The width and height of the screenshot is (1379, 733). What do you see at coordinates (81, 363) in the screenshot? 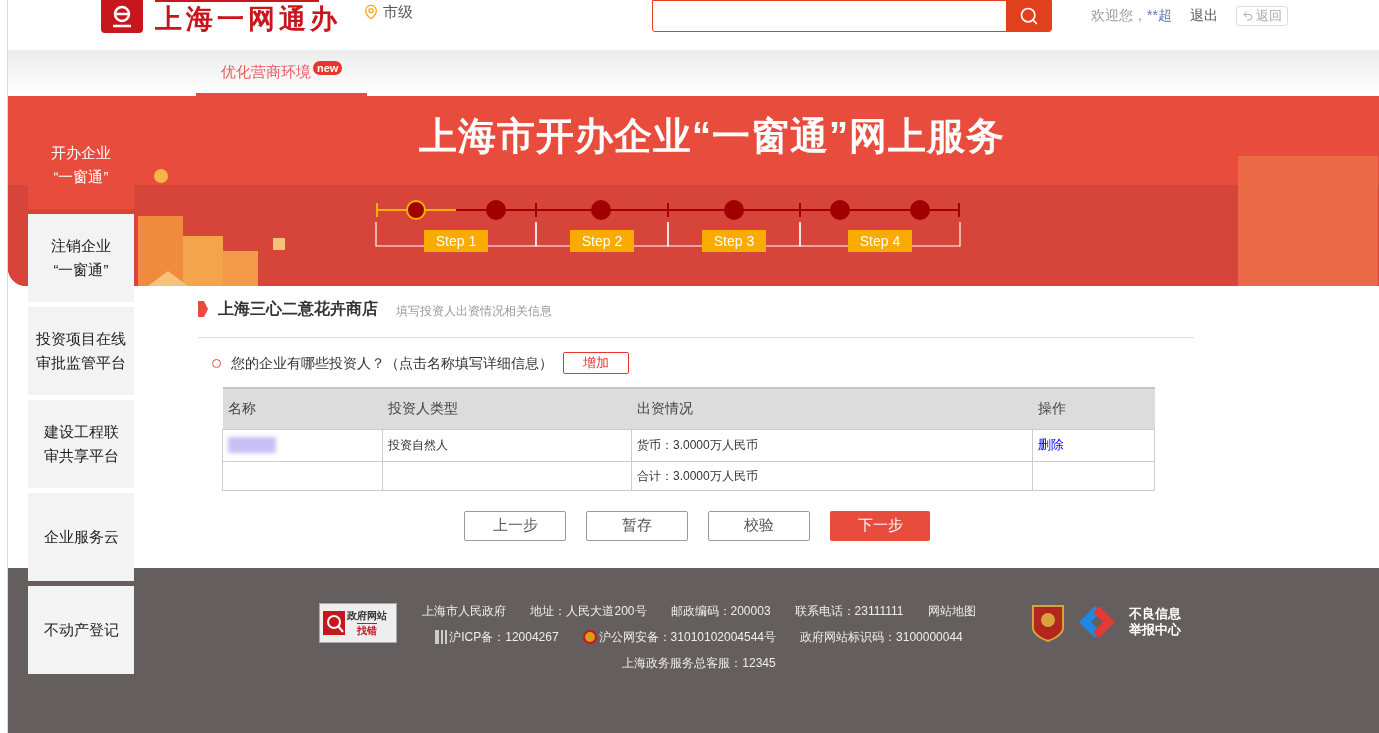
I see `sidebar-item-text: 审批监管平台` at bounding box center [81, 363].